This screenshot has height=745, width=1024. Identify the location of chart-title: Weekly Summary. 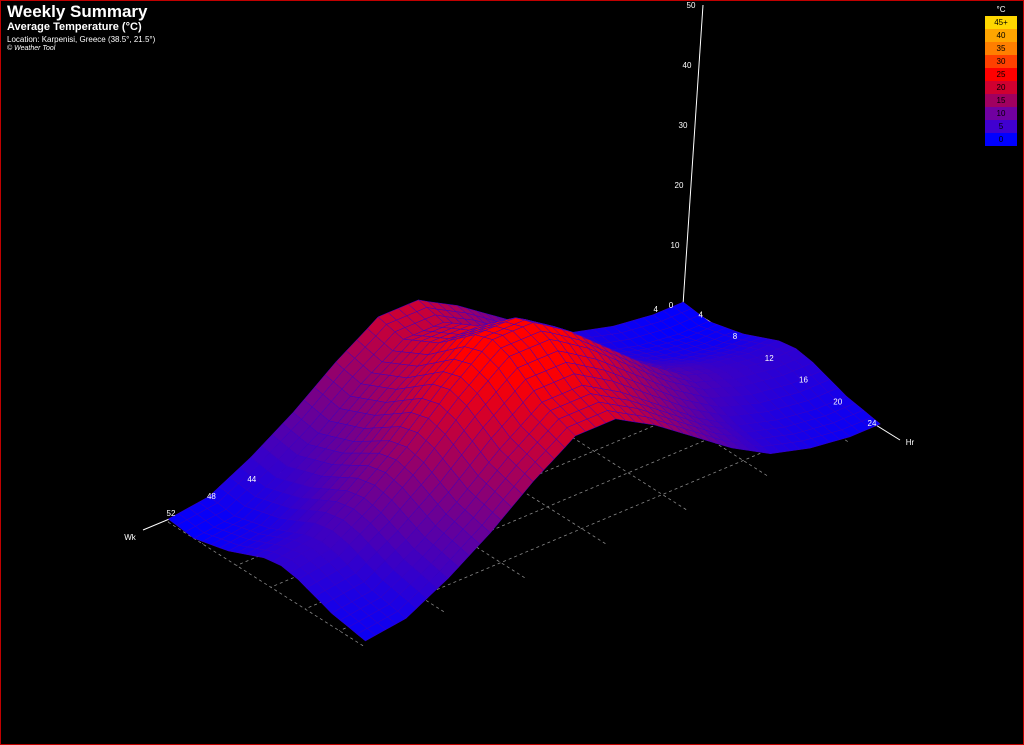
(77, 11).